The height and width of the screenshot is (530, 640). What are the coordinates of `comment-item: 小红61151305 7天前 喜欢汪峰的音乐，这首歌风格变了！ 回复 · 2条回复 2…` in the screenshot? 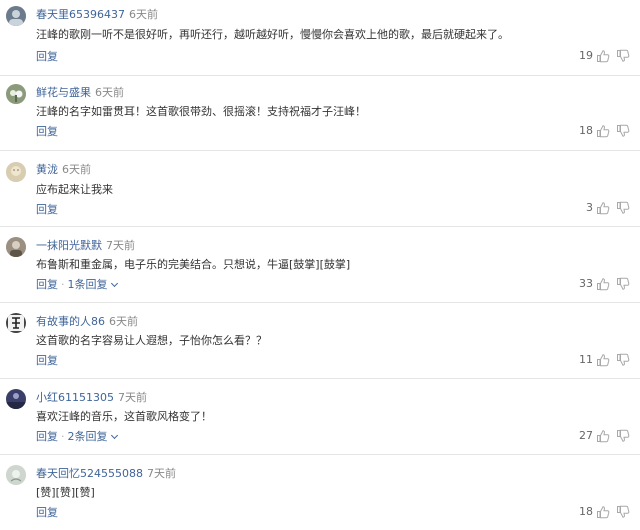 It's located at (320, 417).